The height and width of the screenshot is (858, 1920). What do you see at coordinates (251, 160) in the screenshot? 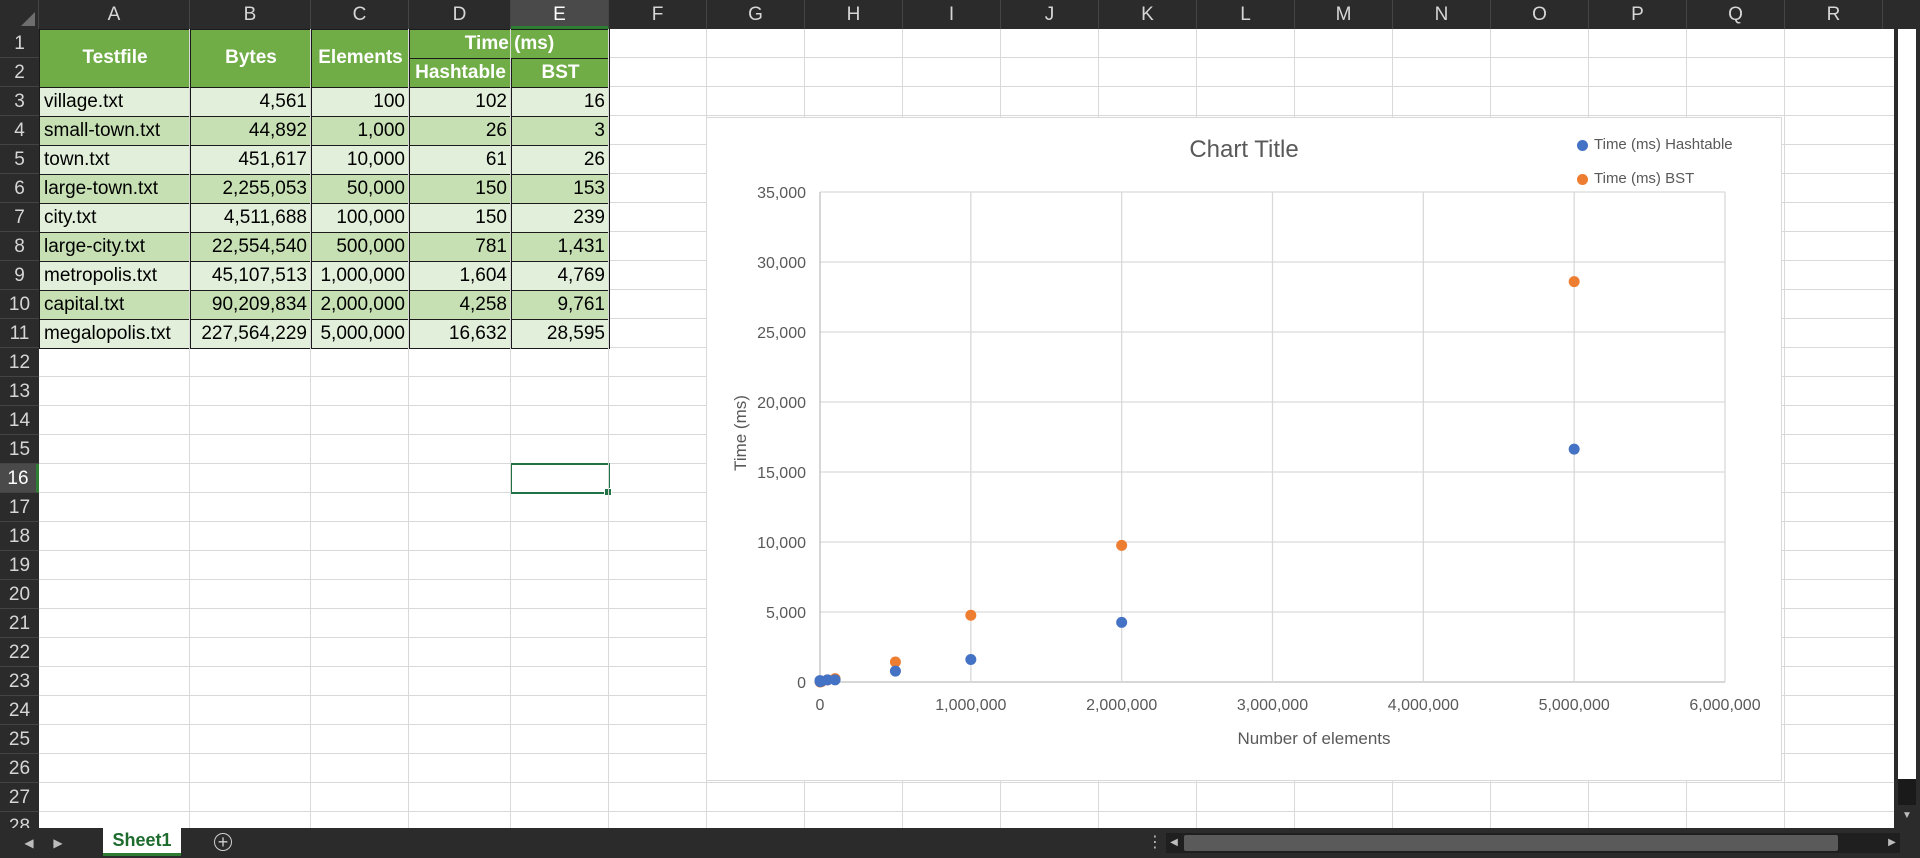
I see `cell-bytes: 451,617` at bounding box center [251, 160].